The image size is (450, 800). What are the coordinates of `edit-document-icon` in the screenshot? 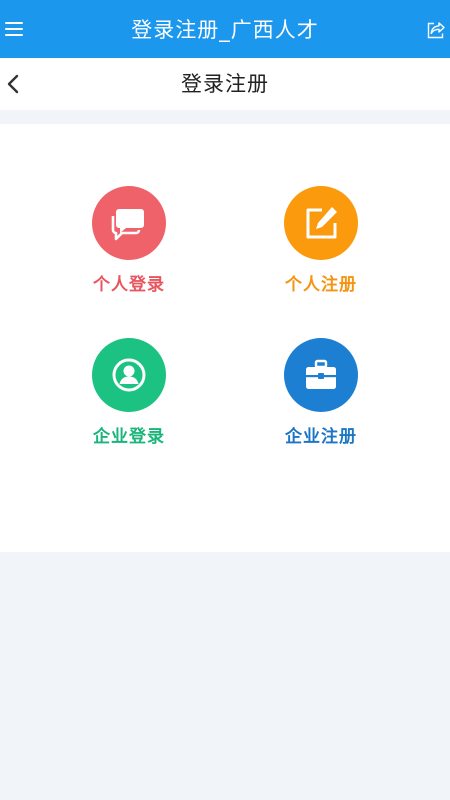 It's located at (321, 223).